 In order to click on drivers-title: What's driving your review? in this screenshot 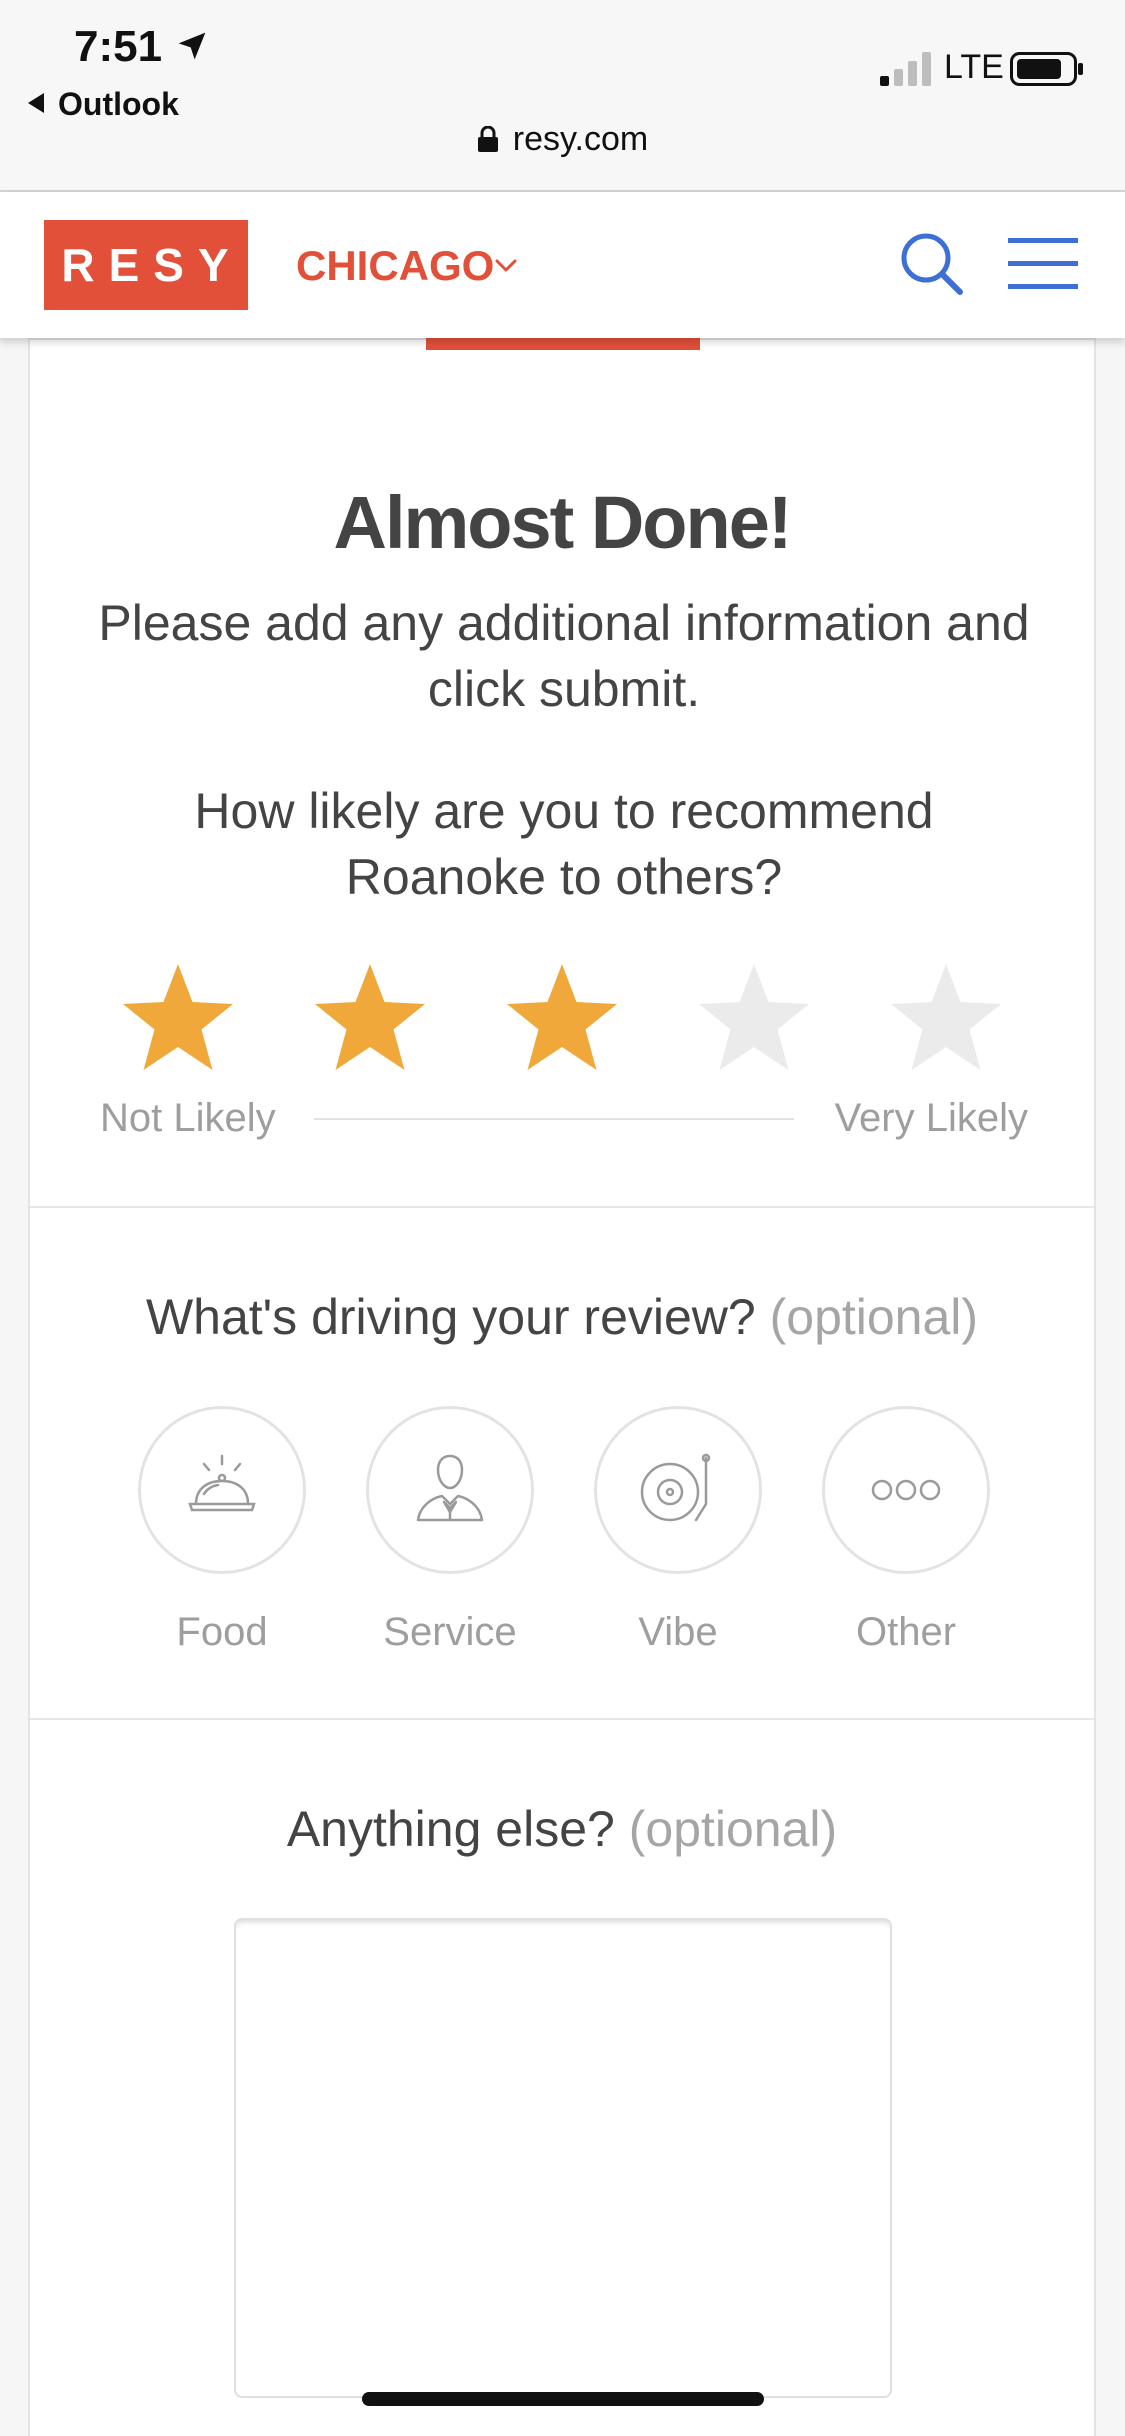, I will do `click(450, 1317)`.